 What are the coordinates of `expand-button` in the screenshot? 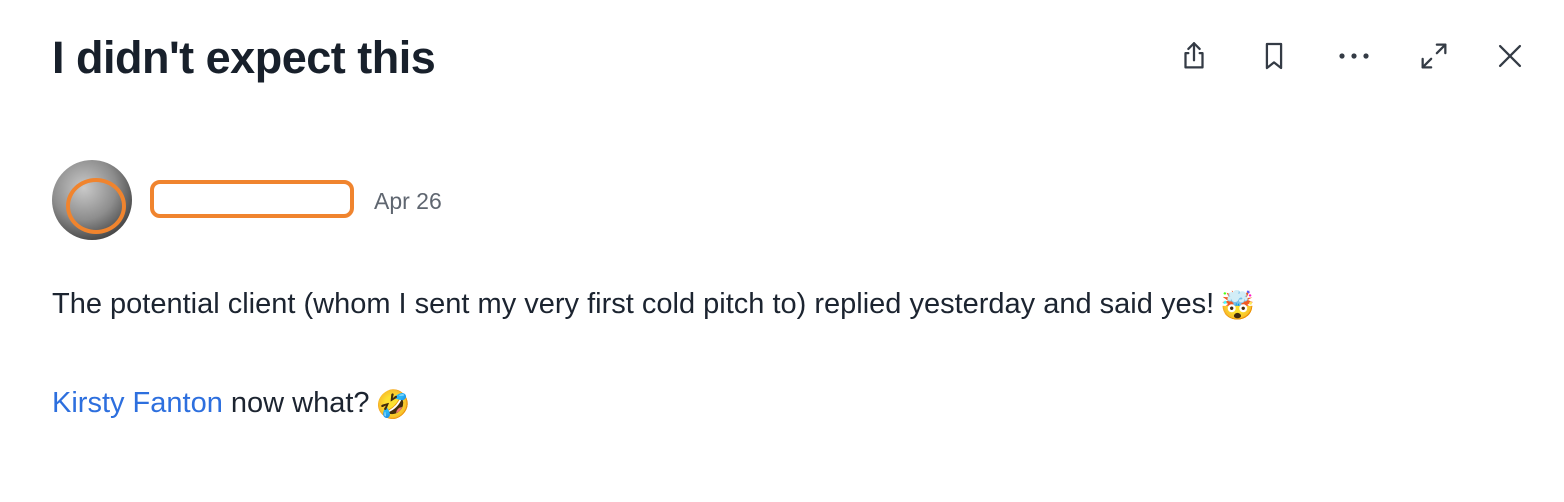 It's located at (1434, 56).